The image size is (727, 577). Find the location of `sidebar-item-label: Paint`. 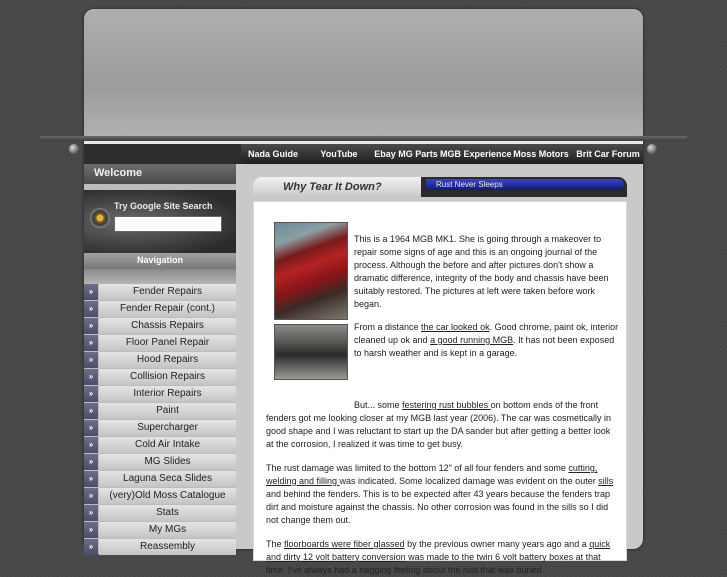

sidebar-item-label: Paint is located at coordinates (167, 411).